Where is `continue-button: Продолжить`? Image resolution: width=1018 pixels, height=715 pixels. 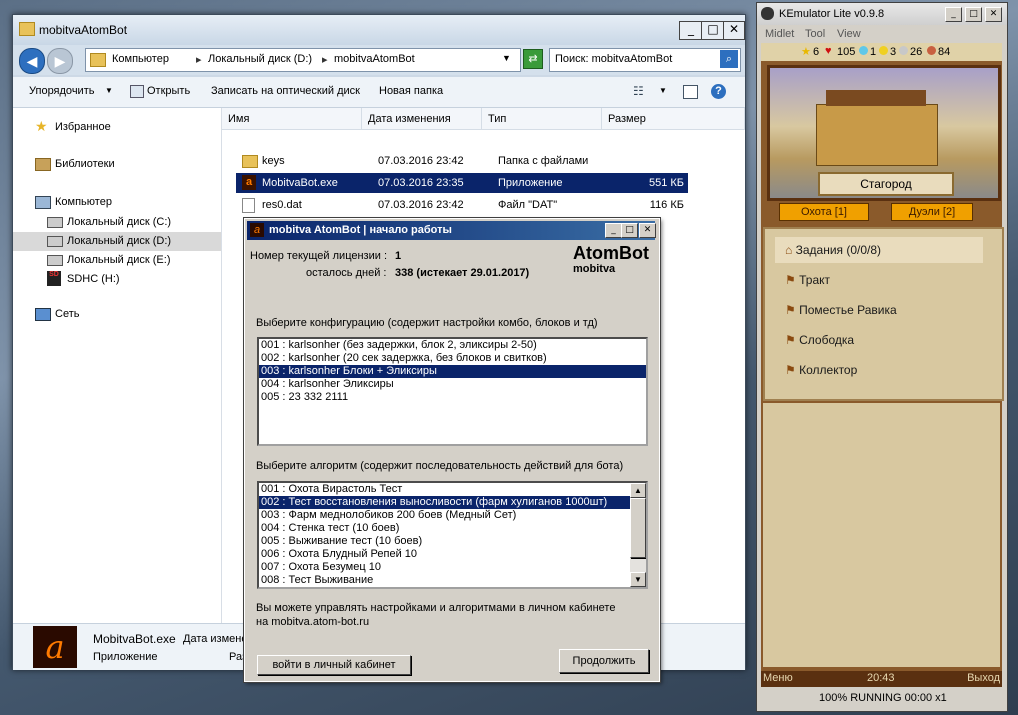 continue-button: Продолжить is located at coordinates (604, 661).